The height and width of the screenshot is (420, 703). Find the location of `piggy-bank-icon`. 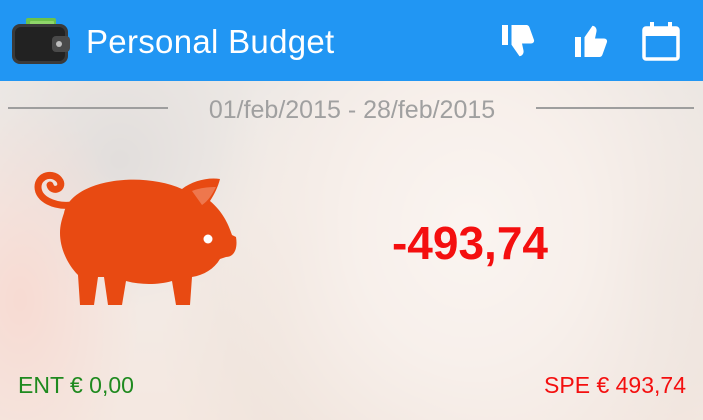

piggy-bank-icon is located at coordinates (134, 237).